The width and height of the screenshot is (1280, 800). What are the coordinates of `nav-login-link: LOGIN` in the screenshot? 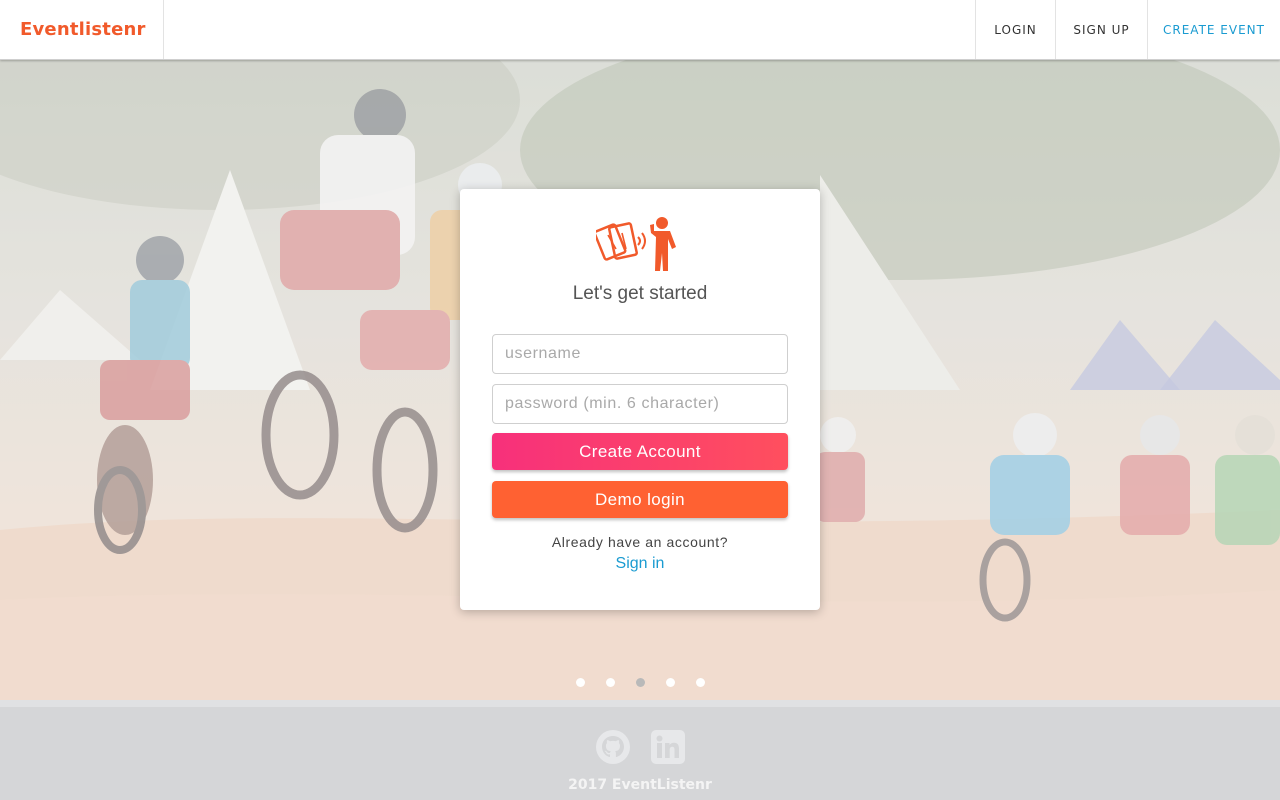 It's located at (1015, 29).